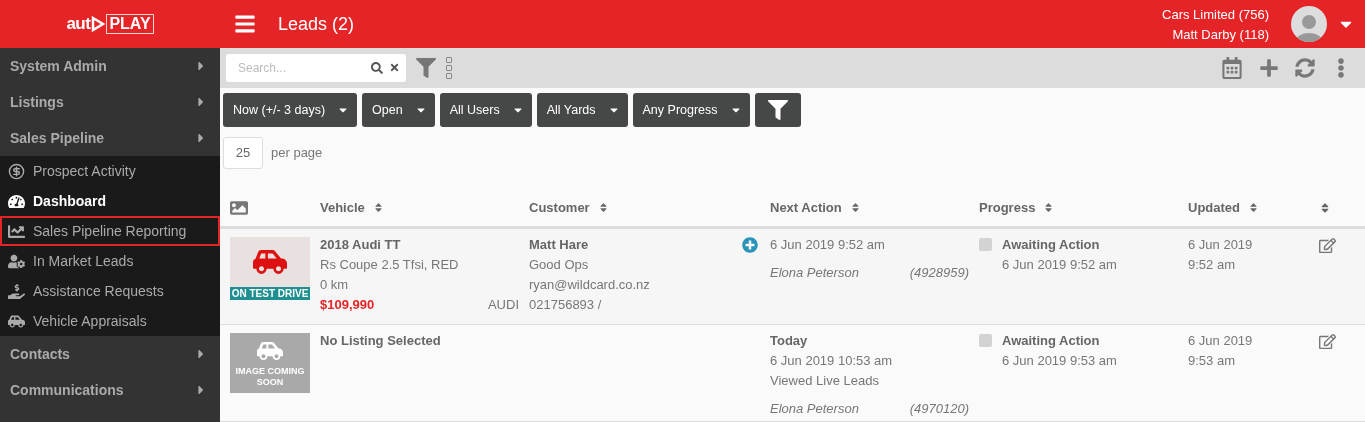 The width and height of the screenshot is (1365, 422). Describe the element at coordinates (243, 152) in the screenshot. I see `per-page-field: 25` at that location.